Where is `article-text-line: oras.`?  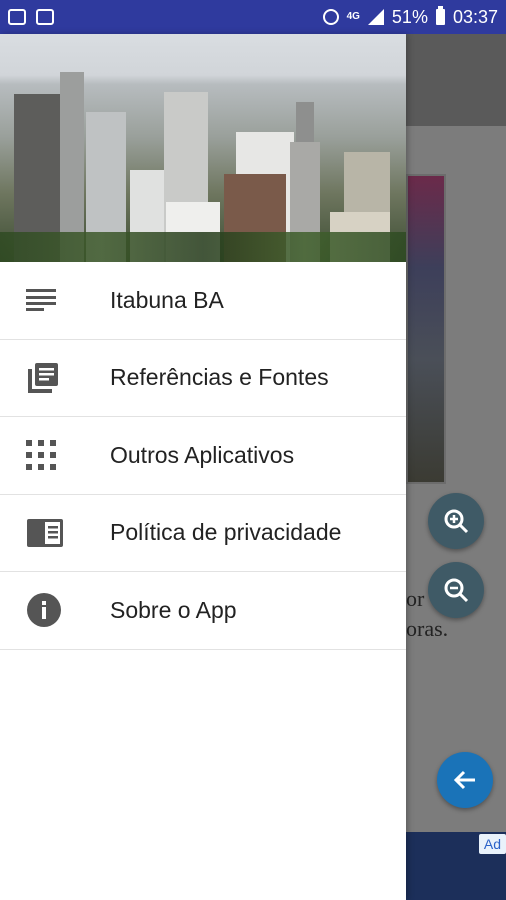 article-text-line: oras. is located at coordinates (427, 628).